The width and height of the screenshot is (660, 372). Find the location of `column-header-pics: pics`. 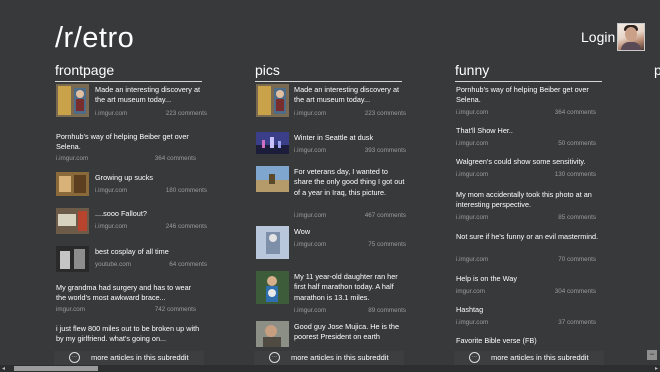

column-header-pics: pics is located at coordinates (328, 72).